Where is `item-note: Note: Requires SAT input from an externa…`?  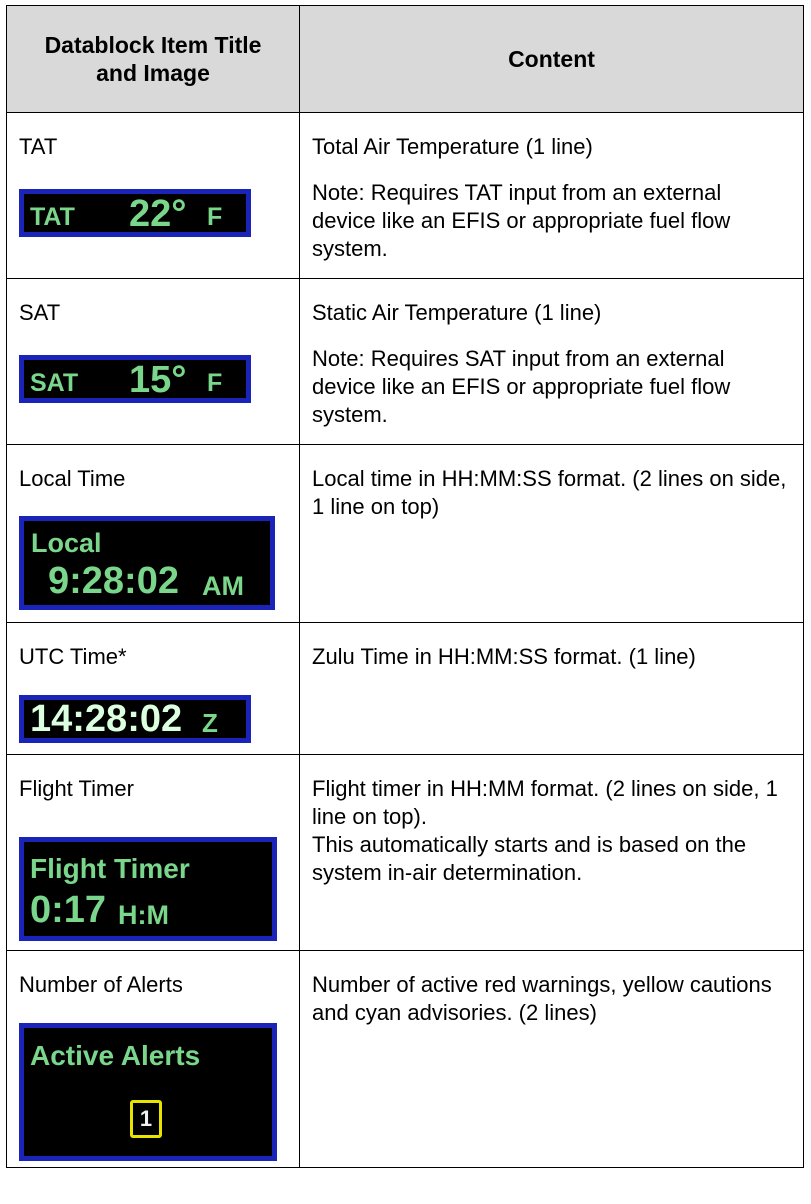 item-note: Note: Requires SAT input from an externa… is located at coordinates (521, 386).